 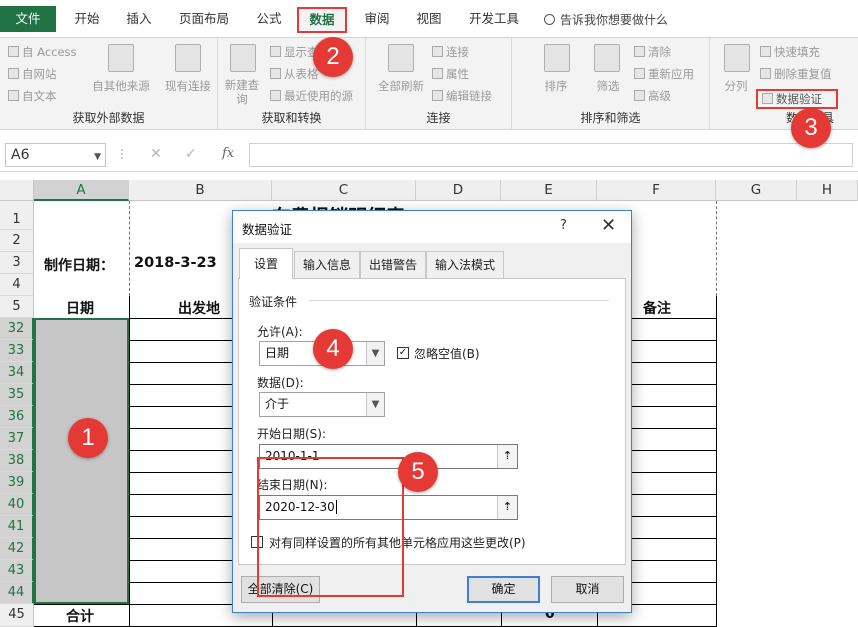 What do you see at coordinates (652, 96) in the screenshot?
I see `advanced-filter-button: 高级` at bounding box center [652, 96].